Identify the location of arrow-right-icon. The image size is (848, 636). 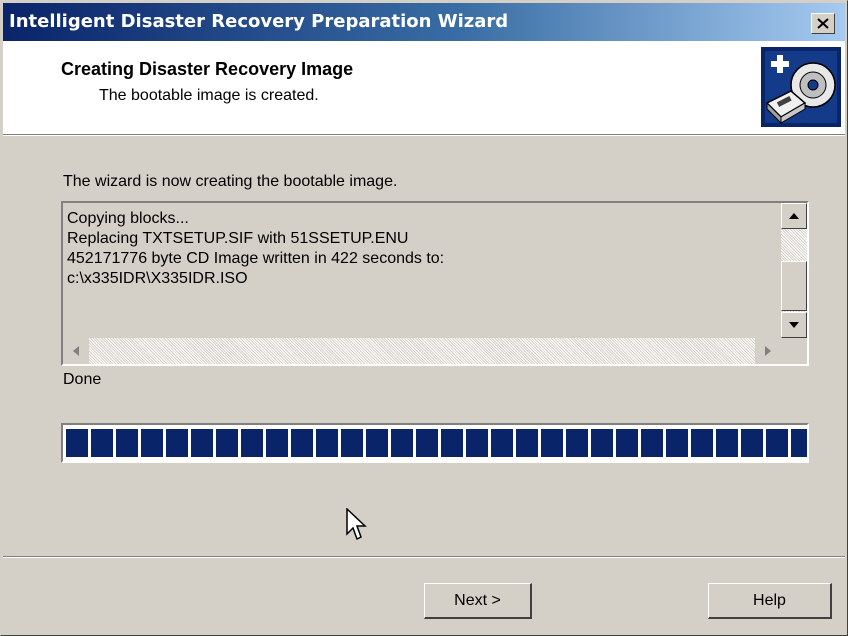
(768, 351).